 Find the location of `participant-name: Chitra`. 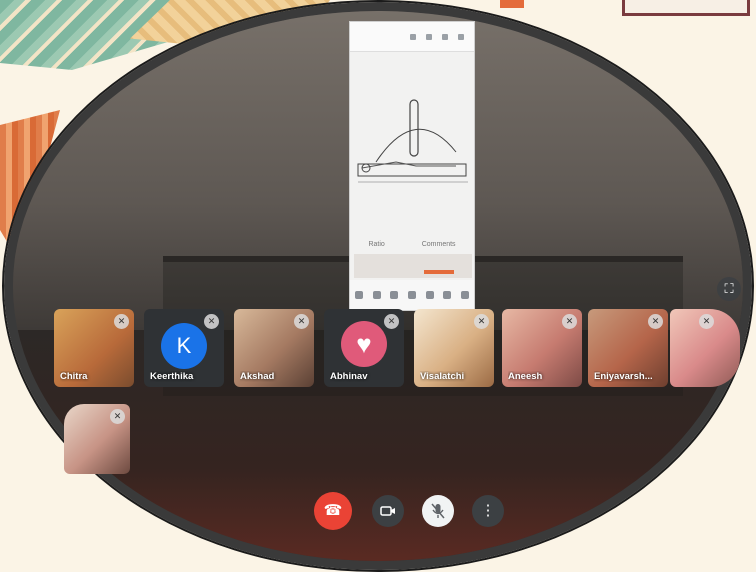

participant-name: Chitra is located at coordinates (74, 376).